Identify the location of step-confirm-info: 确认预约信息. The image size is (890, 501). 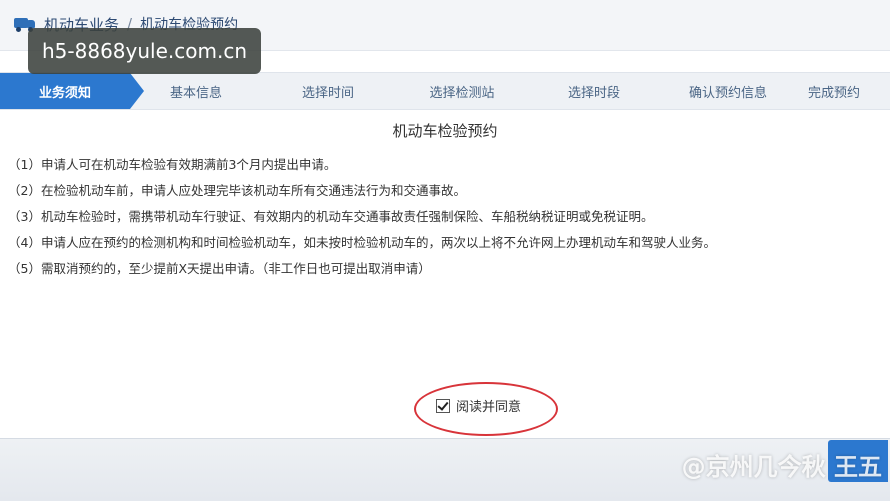
(728, 91).